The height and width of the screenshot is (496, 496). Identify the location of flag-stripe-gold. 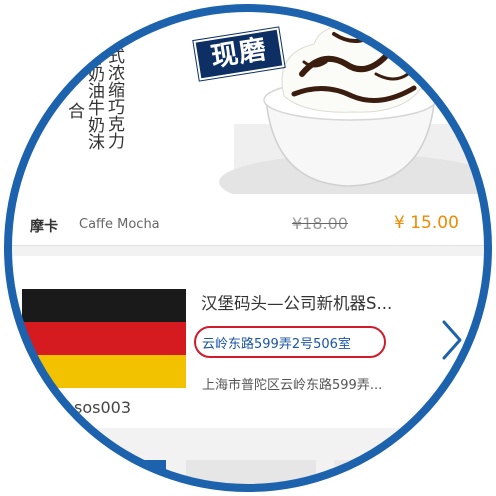
(104, 371).